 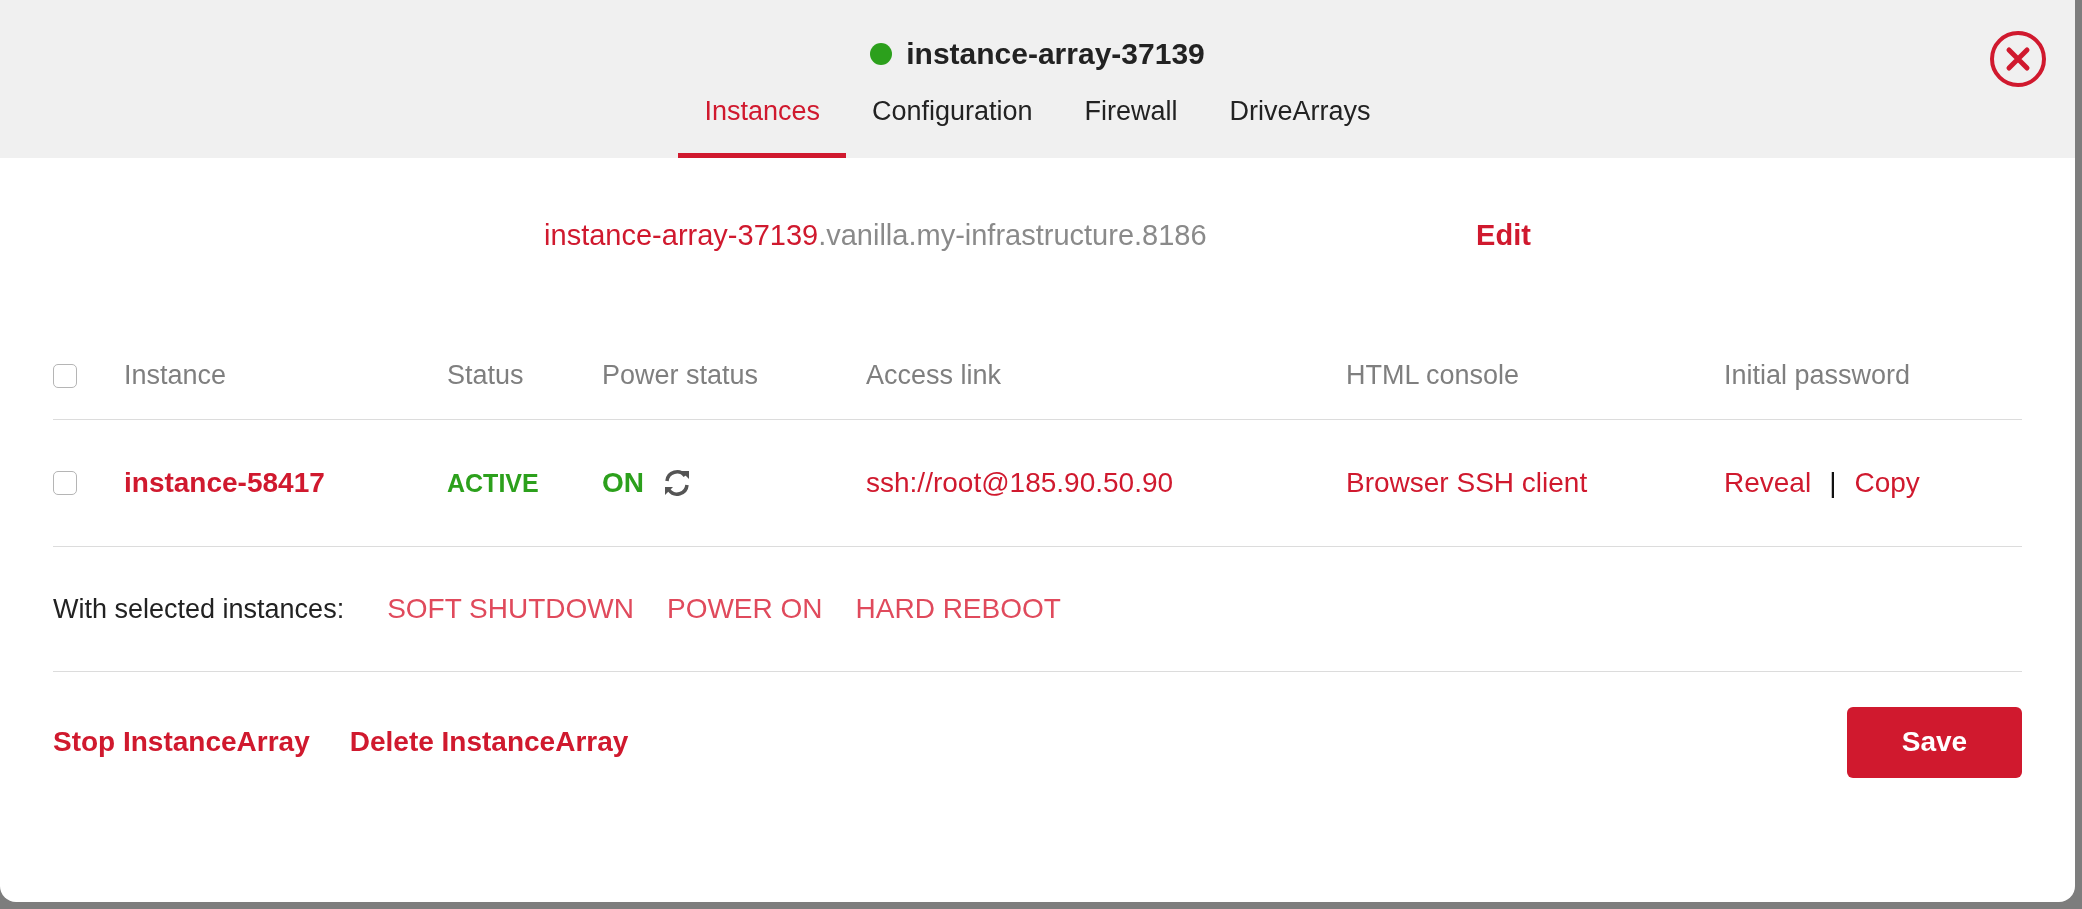 What do you see at coordinates (1818, 375) in the screenshot?
I see `column-header: Initial password` at bounding box center [1818, 375].